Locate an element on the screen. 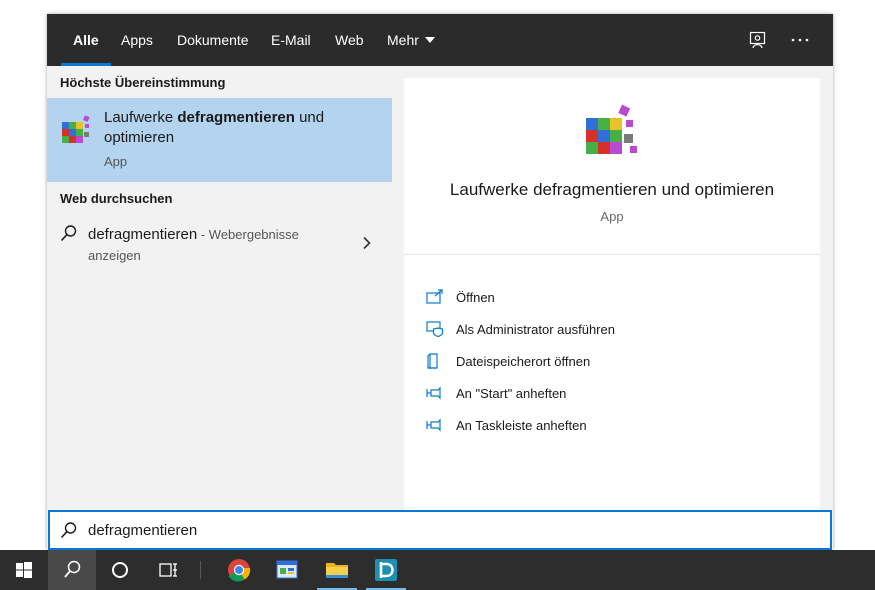  detail-subtitle: App is located at coordinates (612, 216).